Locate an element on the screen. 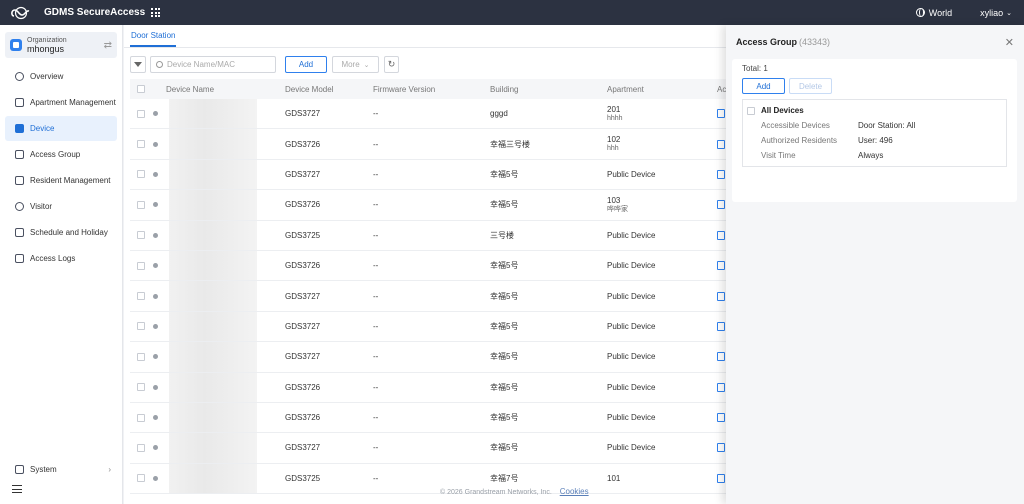 The width and height of the screenshot is (1024, 504). table-row: GDS3727 -- gggd 201 hhhh is located at coordinates (430, 114).